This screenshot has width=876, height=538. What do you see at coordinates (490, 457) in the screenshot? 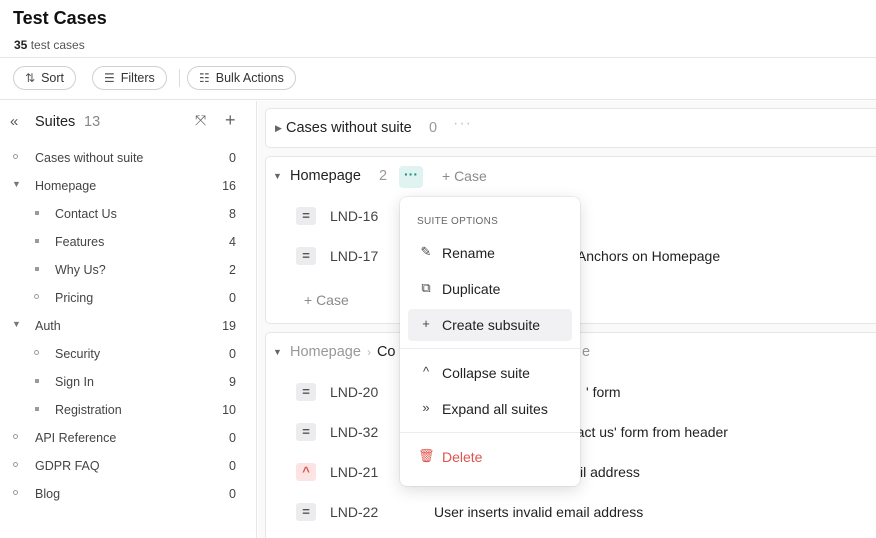
I see `menu-item-delete: 🗑 Delete` at bounding box center [490, 457].